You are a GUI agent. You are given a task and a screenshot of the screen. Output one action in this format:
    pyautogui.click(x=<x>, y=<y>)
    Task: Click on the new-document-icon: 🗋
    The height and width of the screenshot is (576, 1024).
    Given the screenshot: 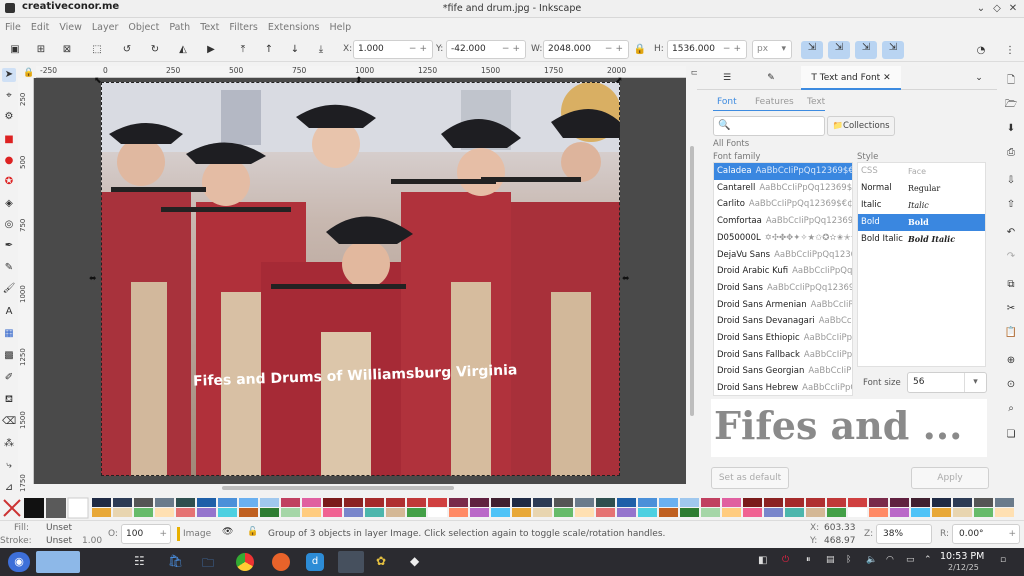 What is the action you would take?
    pyautogui.click(x=1011, y=81)
    